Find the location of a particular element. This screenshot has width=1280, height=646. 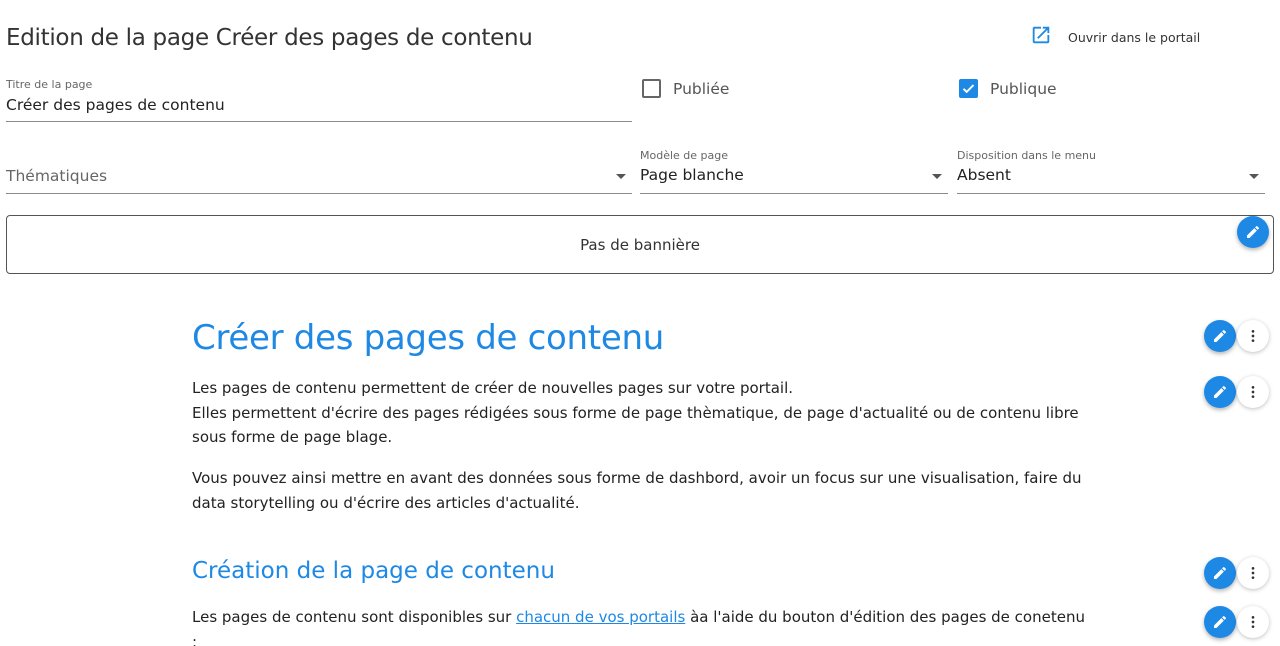

topics-placeholder: Thématiques is located at coordinates (57, 176).